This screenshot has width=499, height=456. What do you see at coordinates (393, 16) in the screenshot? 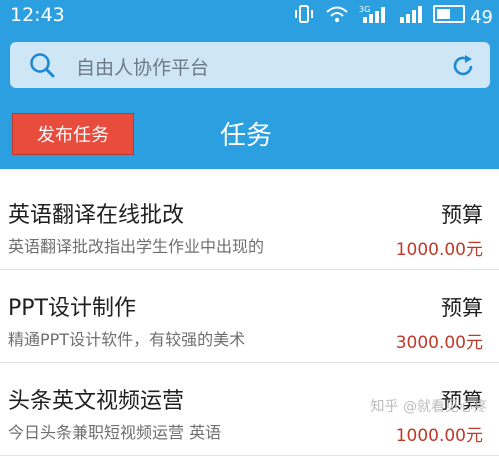
I see `status-icons: 3G 49` at bounding box center [393, 16].